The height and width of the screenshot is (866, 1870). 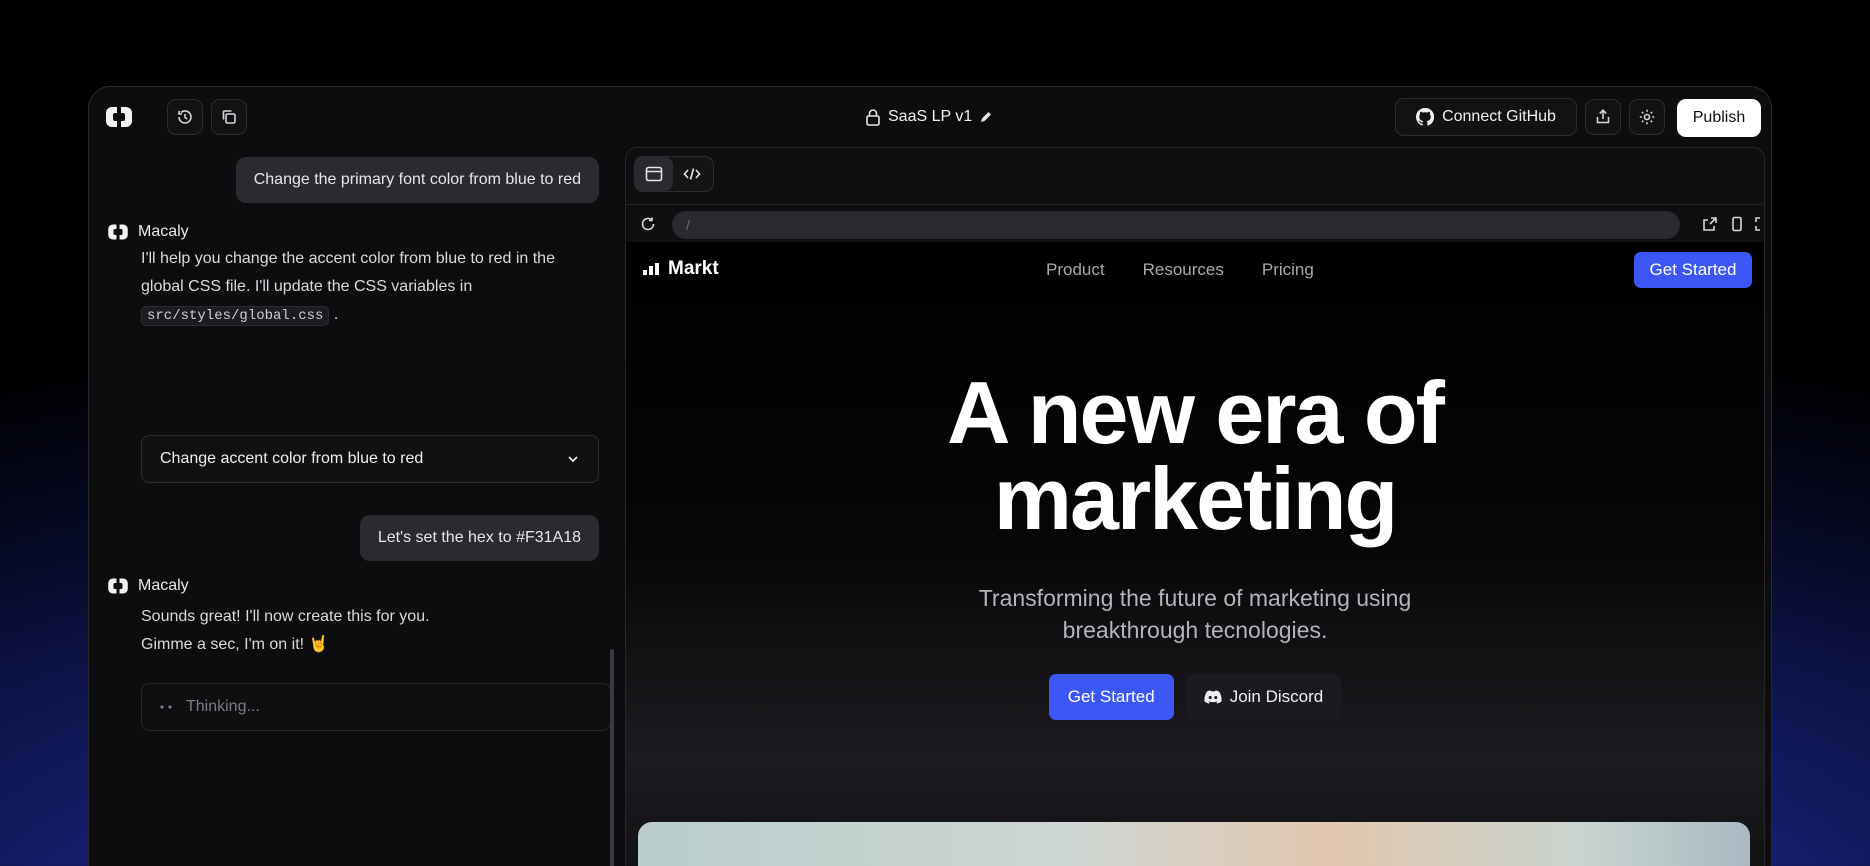 What do you see at coordinates (1719, 118) in the screenshot?
I see `publish-button: Publish` at bounding box center [1719, 118].